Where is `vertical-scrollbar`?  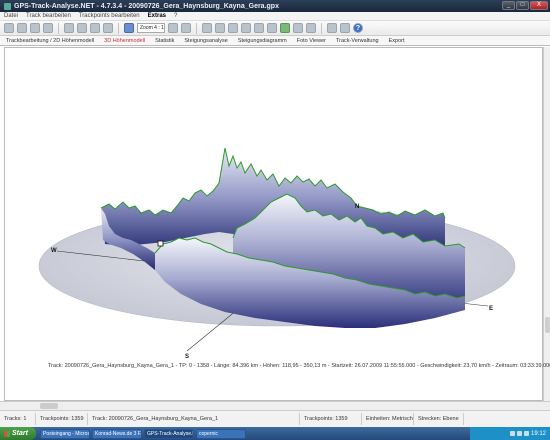 vertical-scrollbar is located at coordinates (546, 224).